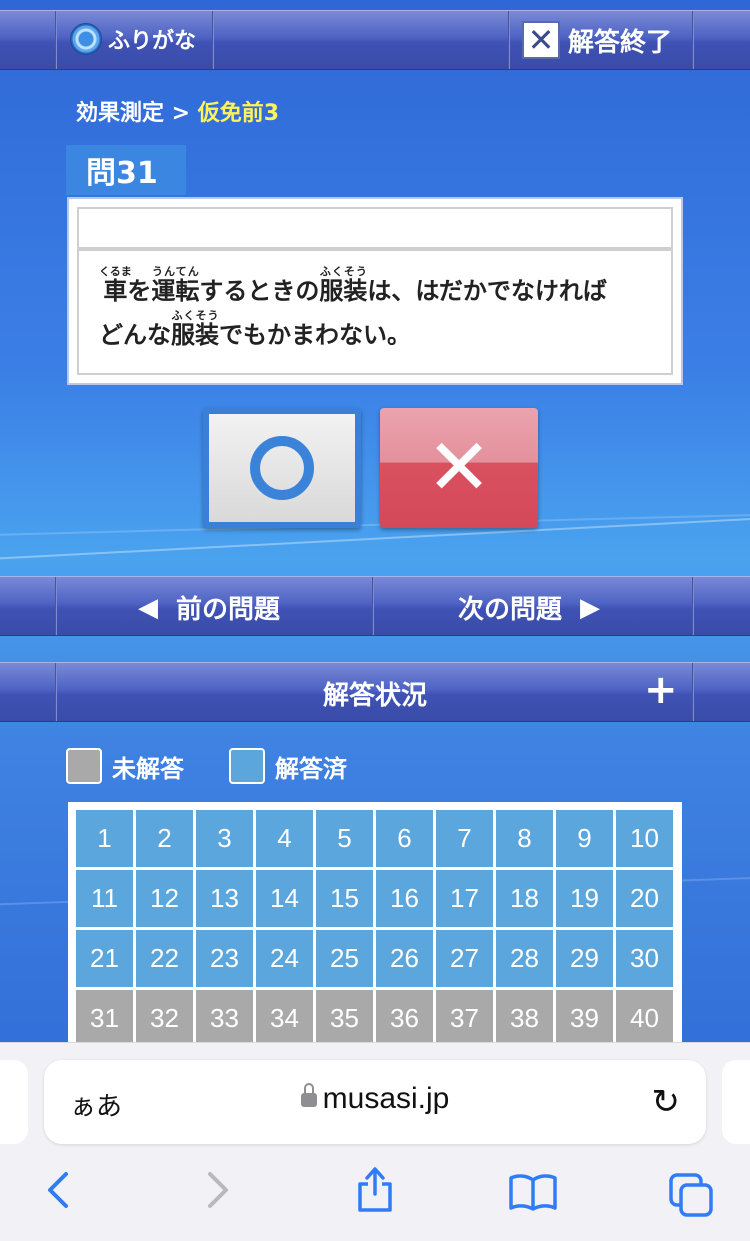 This screenshot has width=750, height=1241. I want to click on question-cell: 28, so click(524, 958).